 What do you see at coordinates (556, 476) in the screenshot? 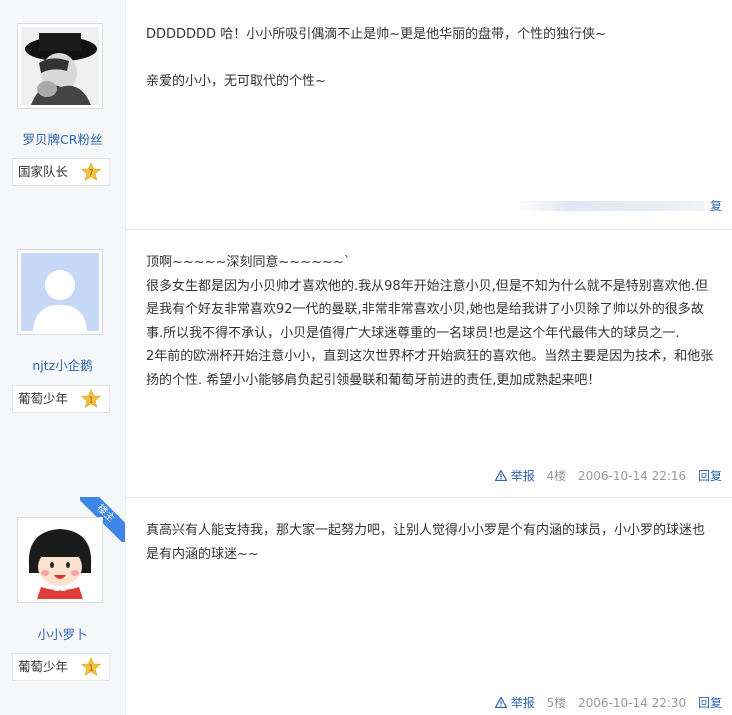
I see `floor-number: 4楼` at bounding box center [556, 476].